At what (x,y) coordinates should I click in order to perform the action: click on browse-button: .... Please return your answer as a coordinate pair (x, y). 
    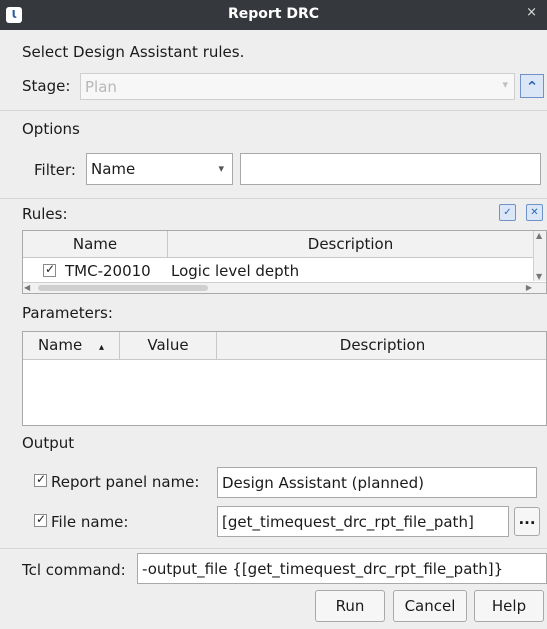
    Looking at the image, I should click on (527, 521).